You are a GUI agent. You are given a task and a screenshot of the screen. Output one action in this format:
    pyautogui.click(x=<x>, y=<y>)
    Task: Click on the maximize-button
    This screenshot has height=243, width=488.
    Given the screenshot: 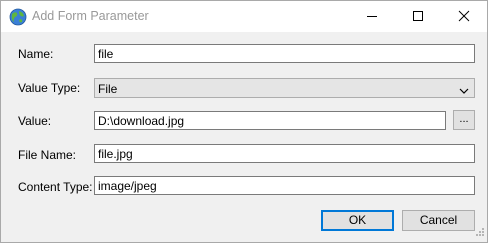 What is the action you would take?
    pyautogui.click(x=418, y=16)
    